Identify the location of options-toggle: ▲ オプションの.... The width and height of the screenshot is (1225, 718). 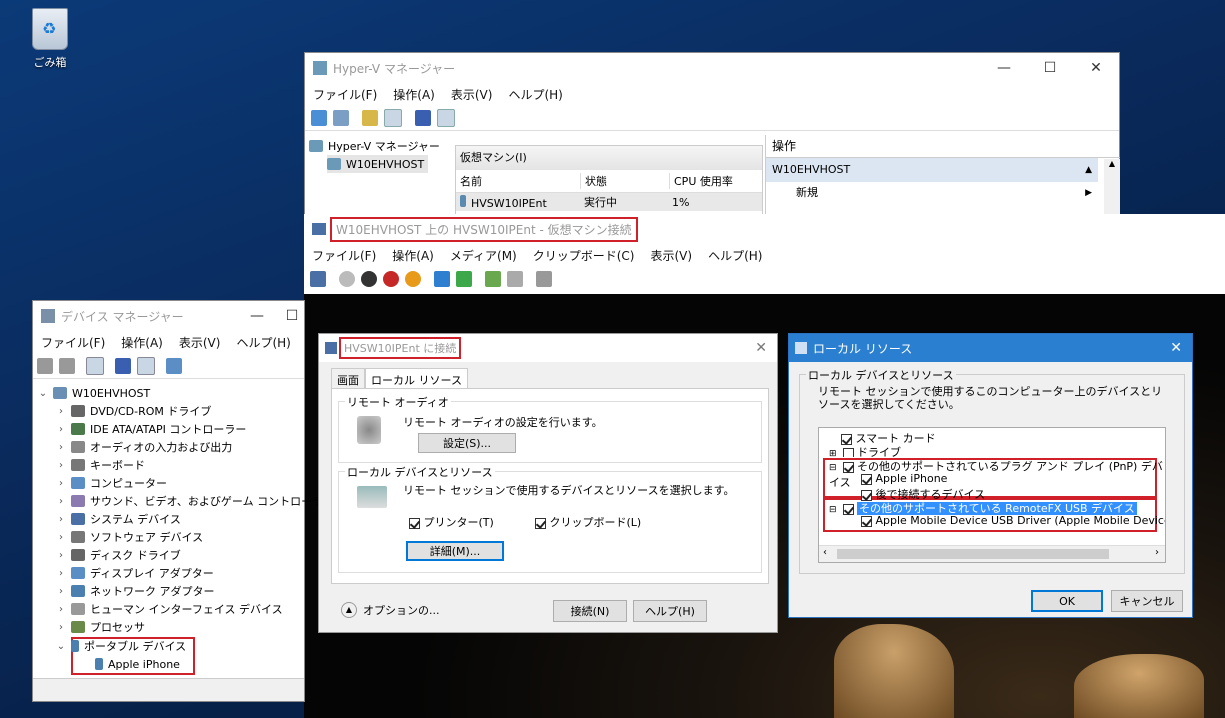
(390, 610).